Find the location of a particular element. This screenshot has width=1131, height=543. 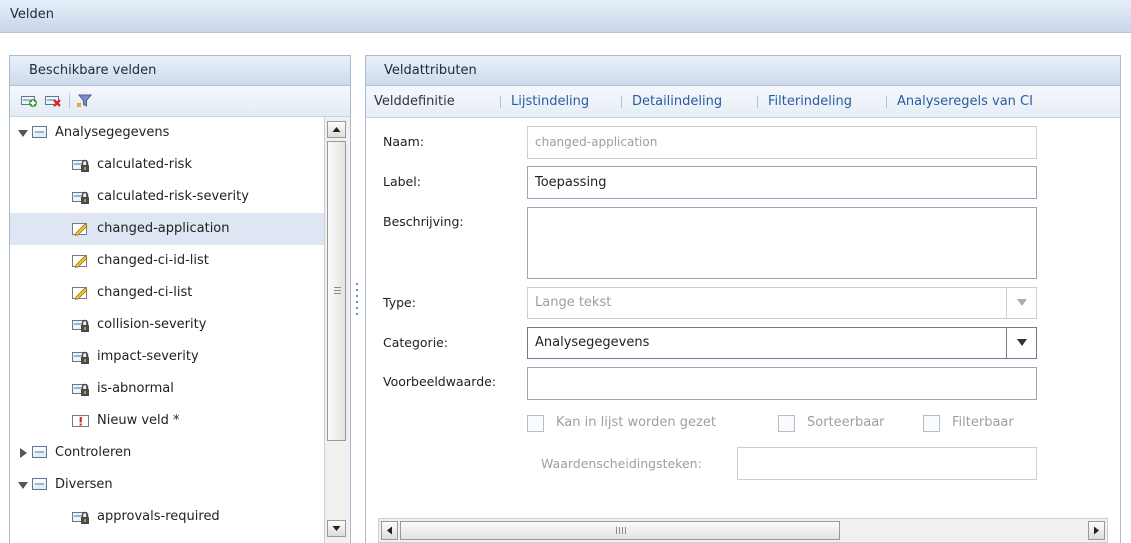

toolbar-separator is located at coordinates (69, 100).